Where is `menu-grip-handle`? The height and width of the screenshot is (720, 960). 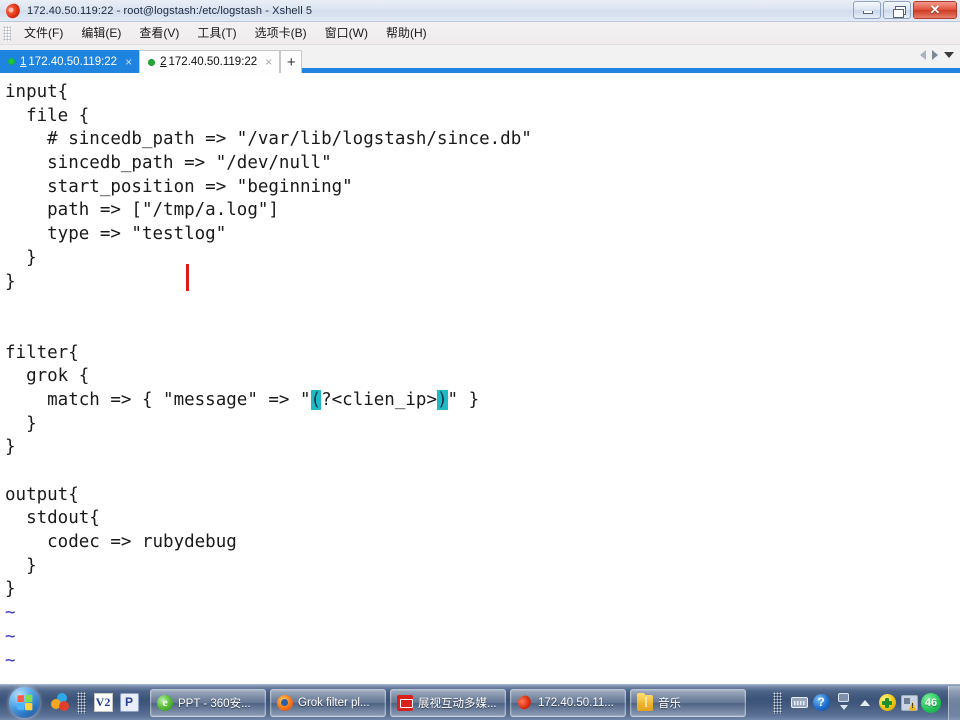
menu-grip-handle is located at coordinates (7, 33).